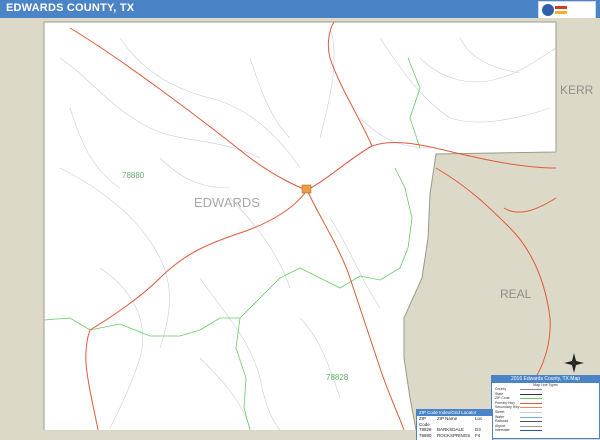  I want to click on zip-cell: ROCKSPRINGS, so click(454, 435).